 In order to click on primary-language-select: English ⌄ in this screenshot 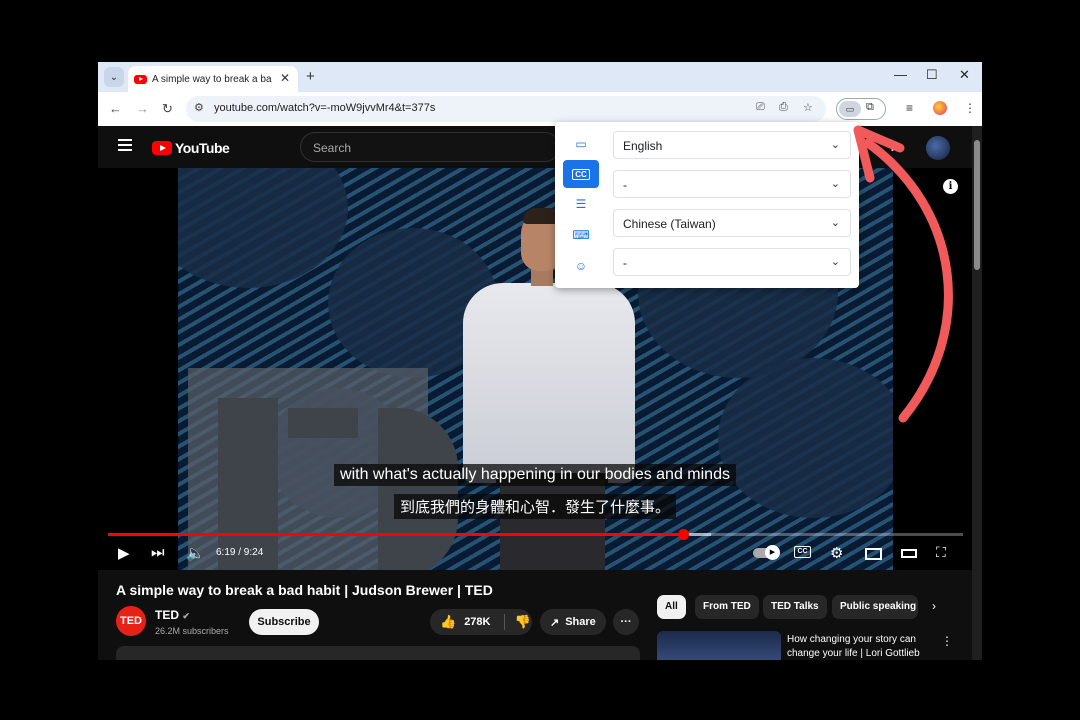, I will do `click(732, 145)`.